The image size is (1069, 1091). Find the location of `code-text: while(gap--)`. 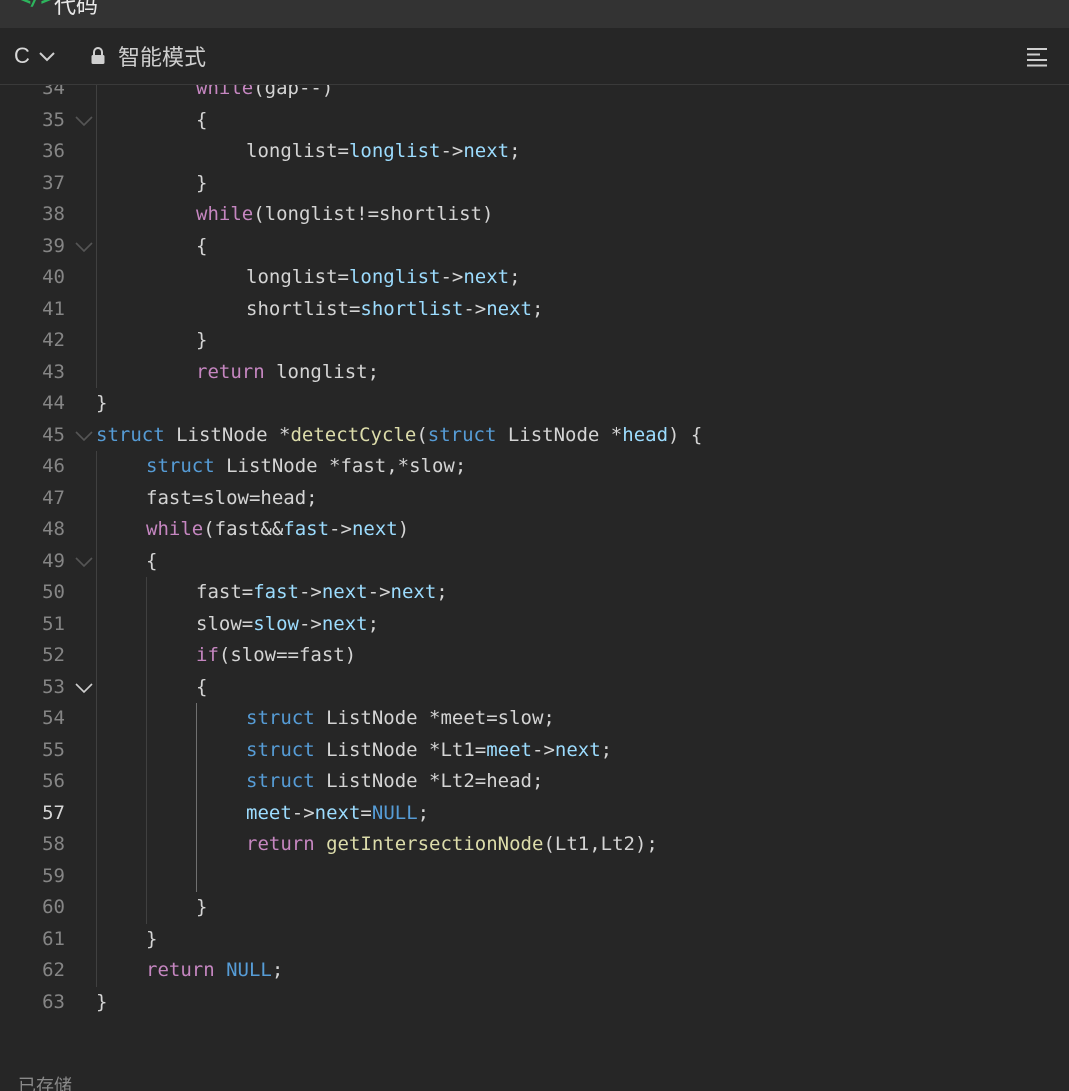

code-text: while(gap--) is located at coordinates (264, 95).